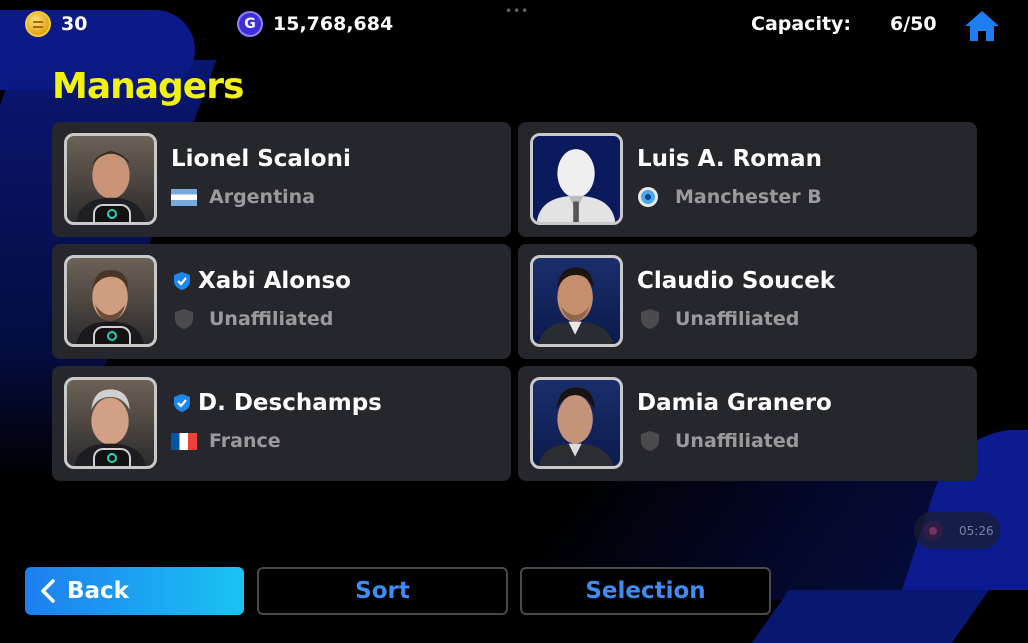 This screenshot has height=643, width=1028. What do you see at coordinates (747, 301) in the screenshot?
I see `manager-card: Claudio Soucek Unaffiliated` at bounding box center [747, 301].